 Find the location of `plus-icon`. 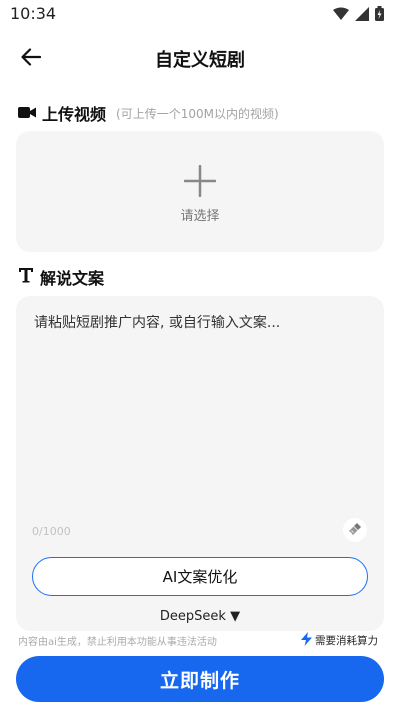

plus-icon is located at coordinates (200, 181).